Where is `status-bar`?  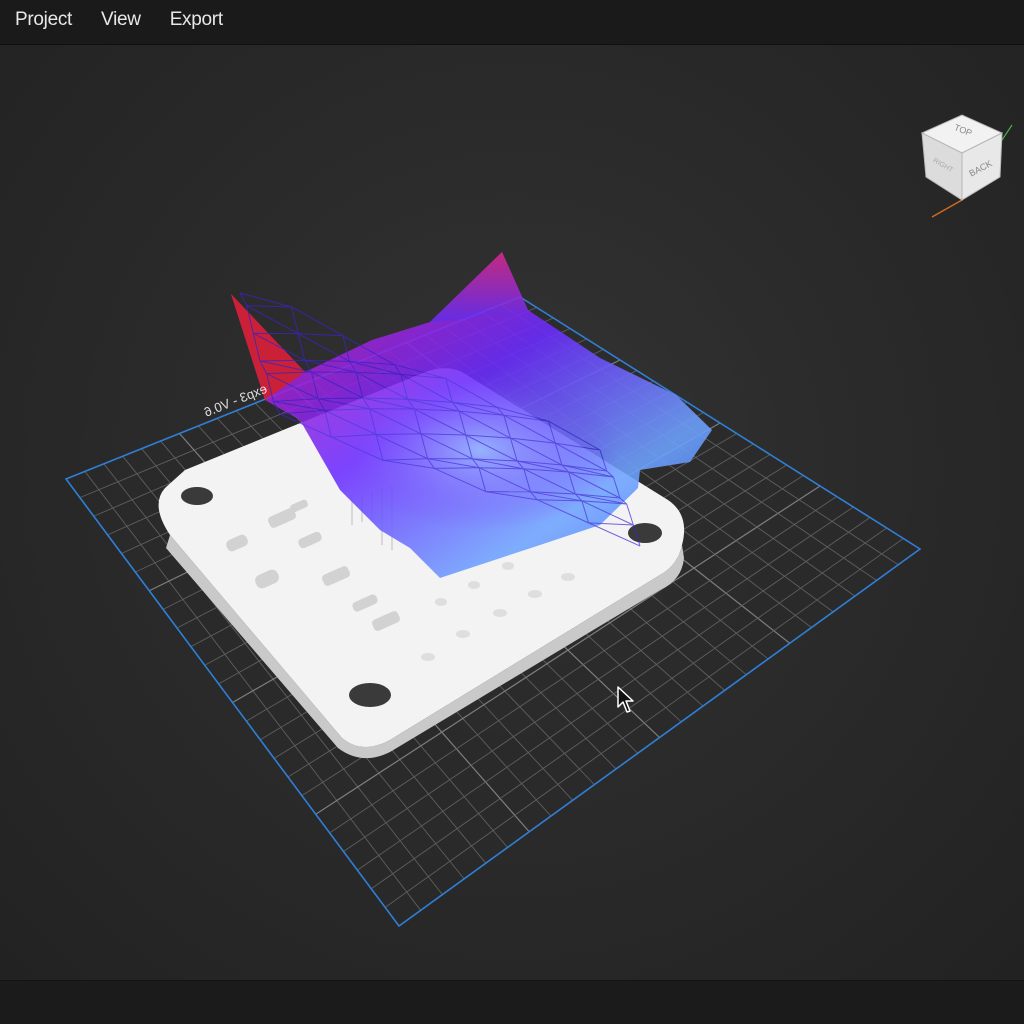
status-bar is located at coordinates (512, 1002).